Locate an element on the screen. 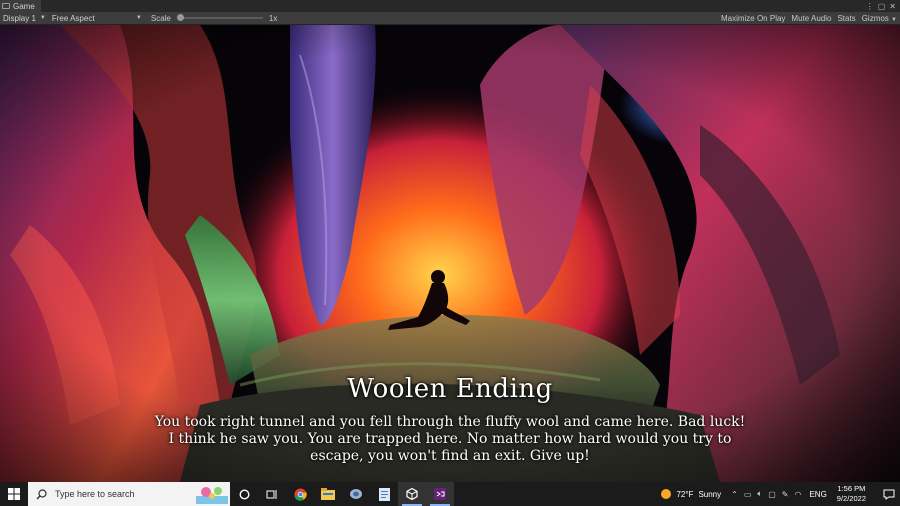 The width and height of the screenshot is (900, 506). taskbar-app-chrome is located at coordinates (300, 494).